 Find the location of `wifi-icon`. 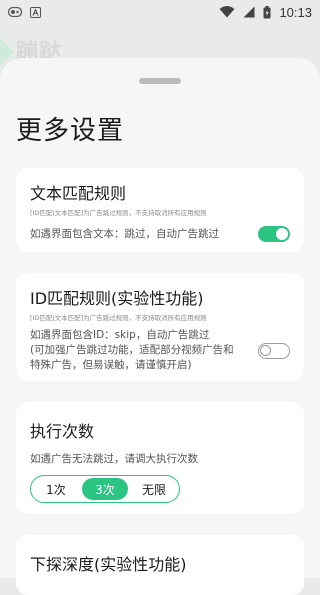

wifi-icon is located at coordinates (227, 12).